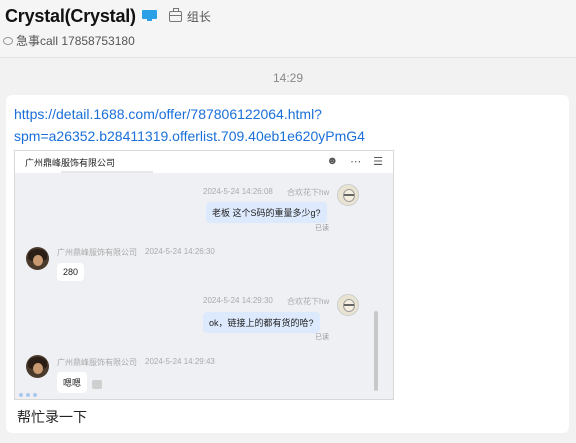  Describe the element at coordinates (175, 14) in the screenshot. I see `briefcase-icon` at that location.